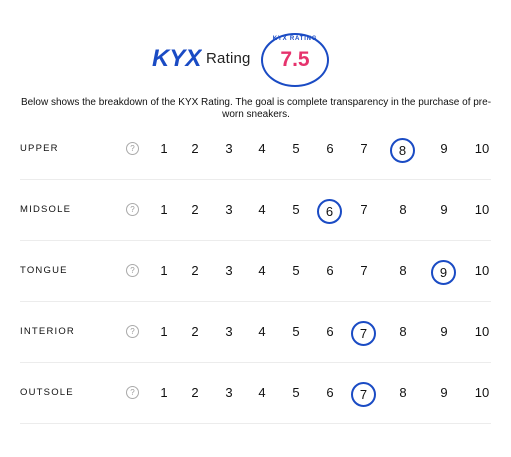  I want to click on rating-row-tongue: TONGUE? 1 2 3 4 5 6 7 8 9 10, so click(255, 271).